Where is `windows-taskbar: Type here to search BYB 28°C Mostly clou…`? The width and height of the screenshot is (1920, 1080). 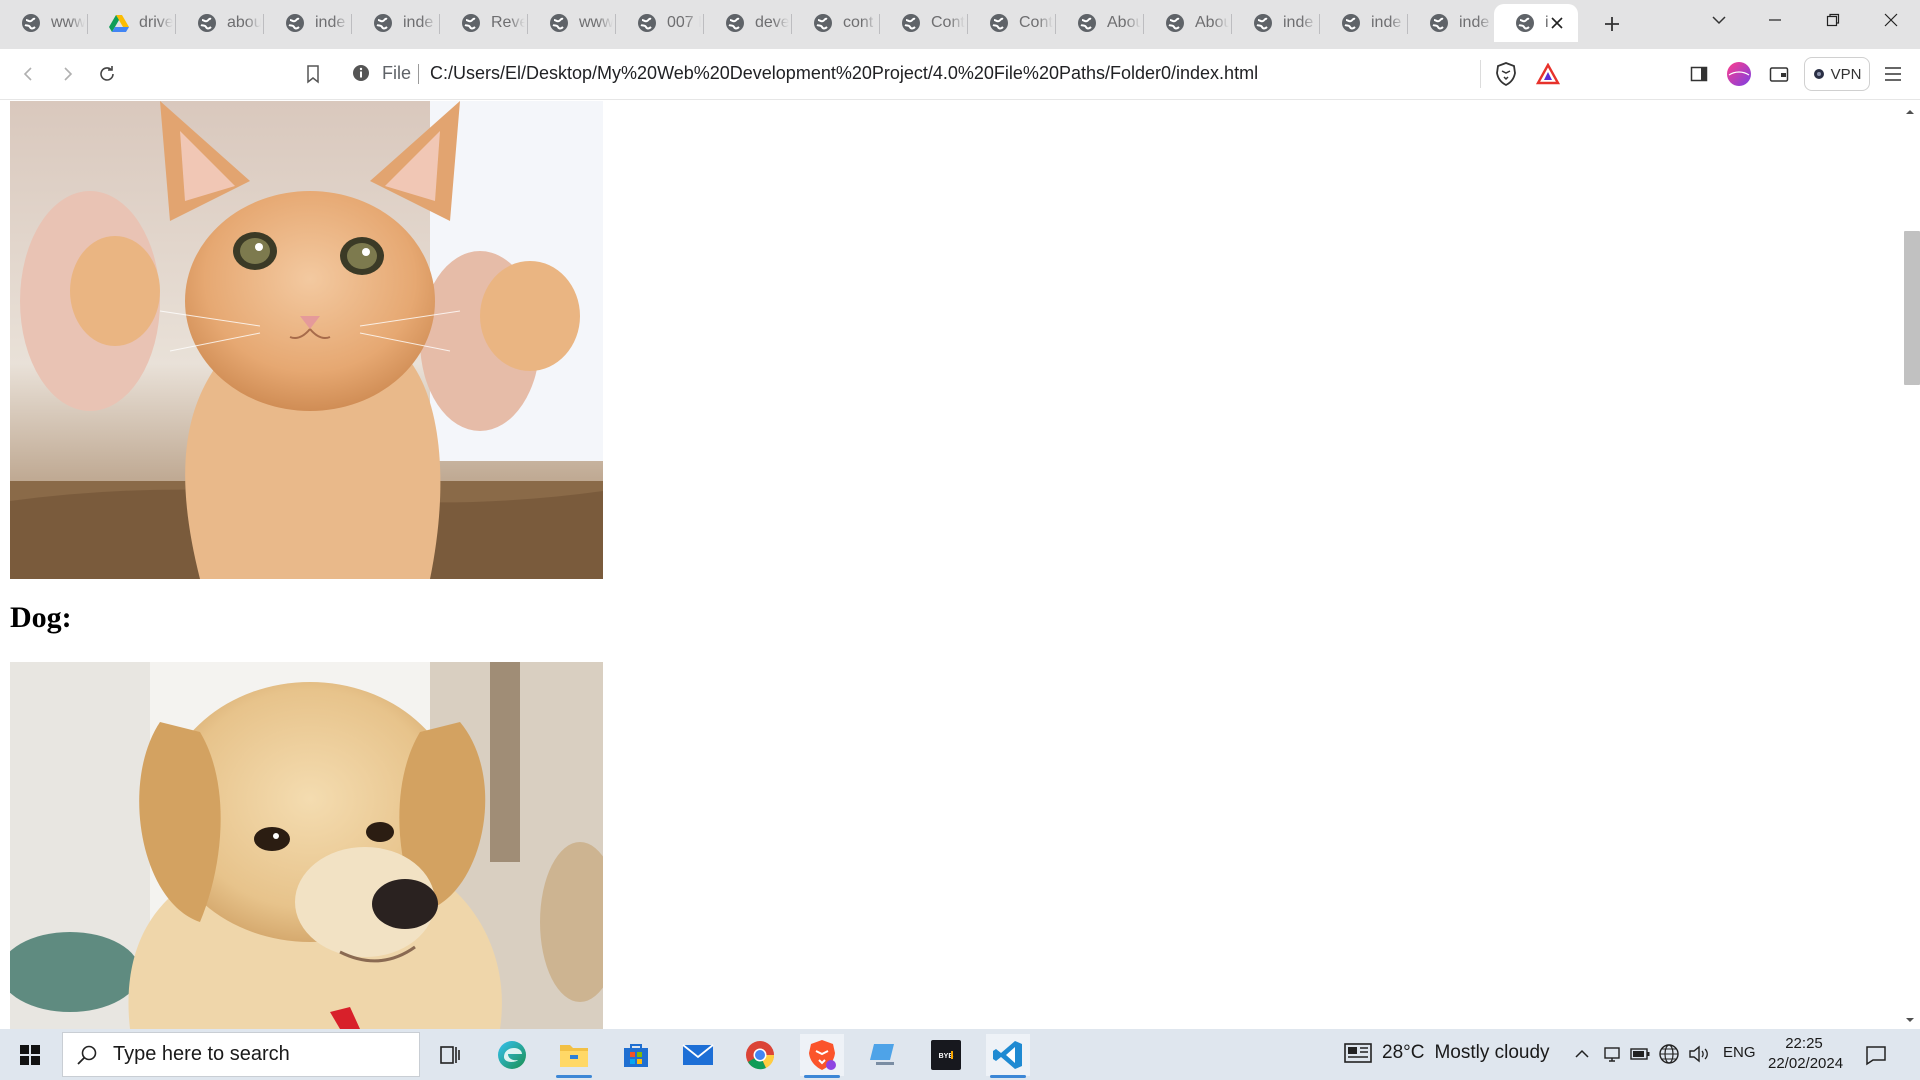 windows-taskbar: Type here to search BYB 28°C Mostly clou… is located at coordinates (960, 1054).